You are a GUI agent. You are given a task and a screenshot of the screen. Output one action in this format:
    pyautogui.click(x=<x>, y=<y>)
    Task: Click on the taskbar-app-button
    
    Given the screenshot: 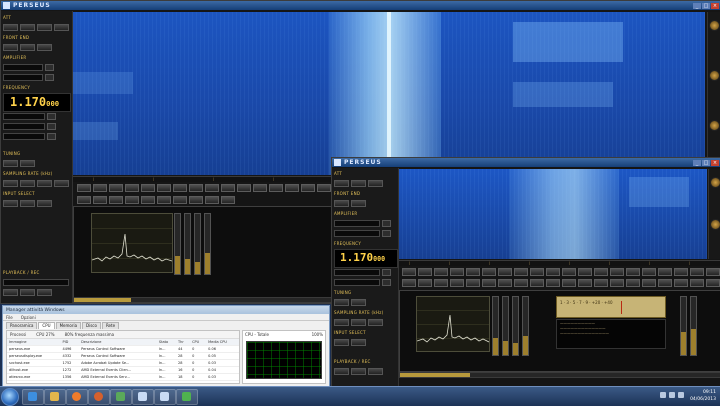 What is the action you would take?
    pyautogui.click(x=121, y=397)
    